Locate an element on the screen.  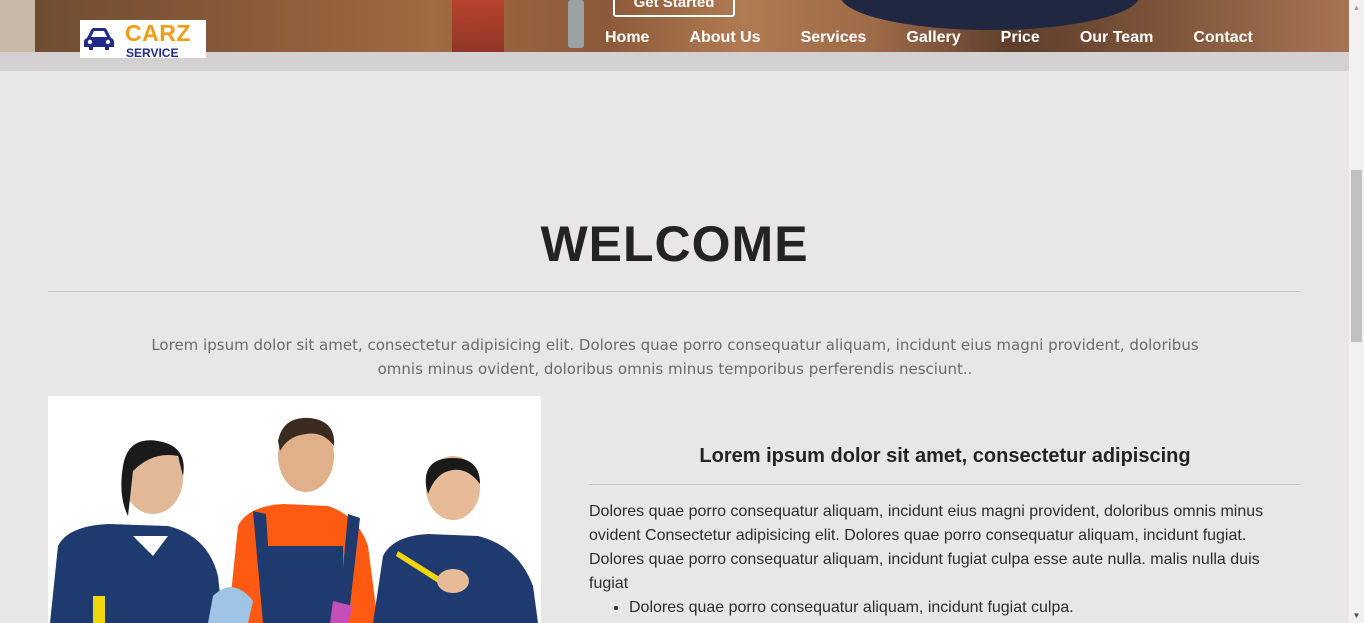
team-photo is located at coordinates (294, 509).